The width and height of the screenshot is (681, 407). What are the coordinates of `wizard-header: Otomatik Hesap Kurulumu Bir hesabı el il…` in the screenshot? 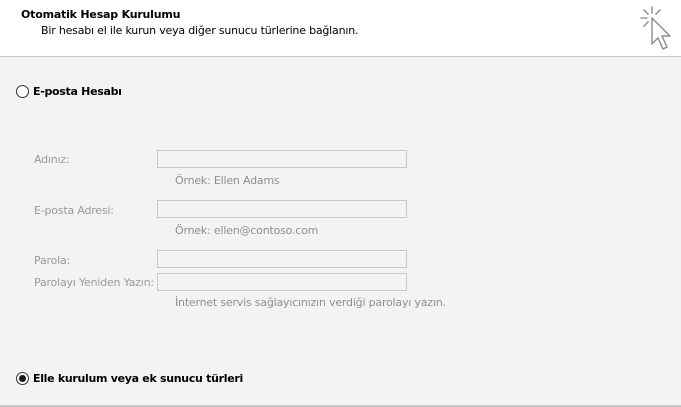 It's located at (340, 28).